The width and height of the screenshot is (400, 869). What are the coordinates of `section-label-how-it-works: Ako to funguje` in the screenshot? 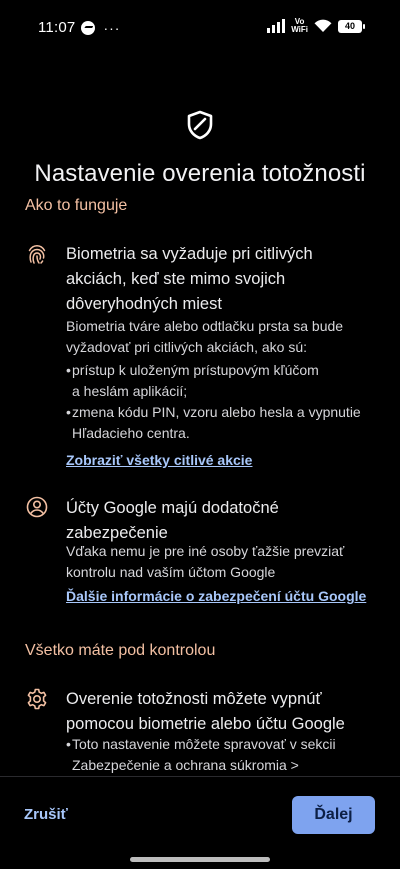 It's located at (76, 205).